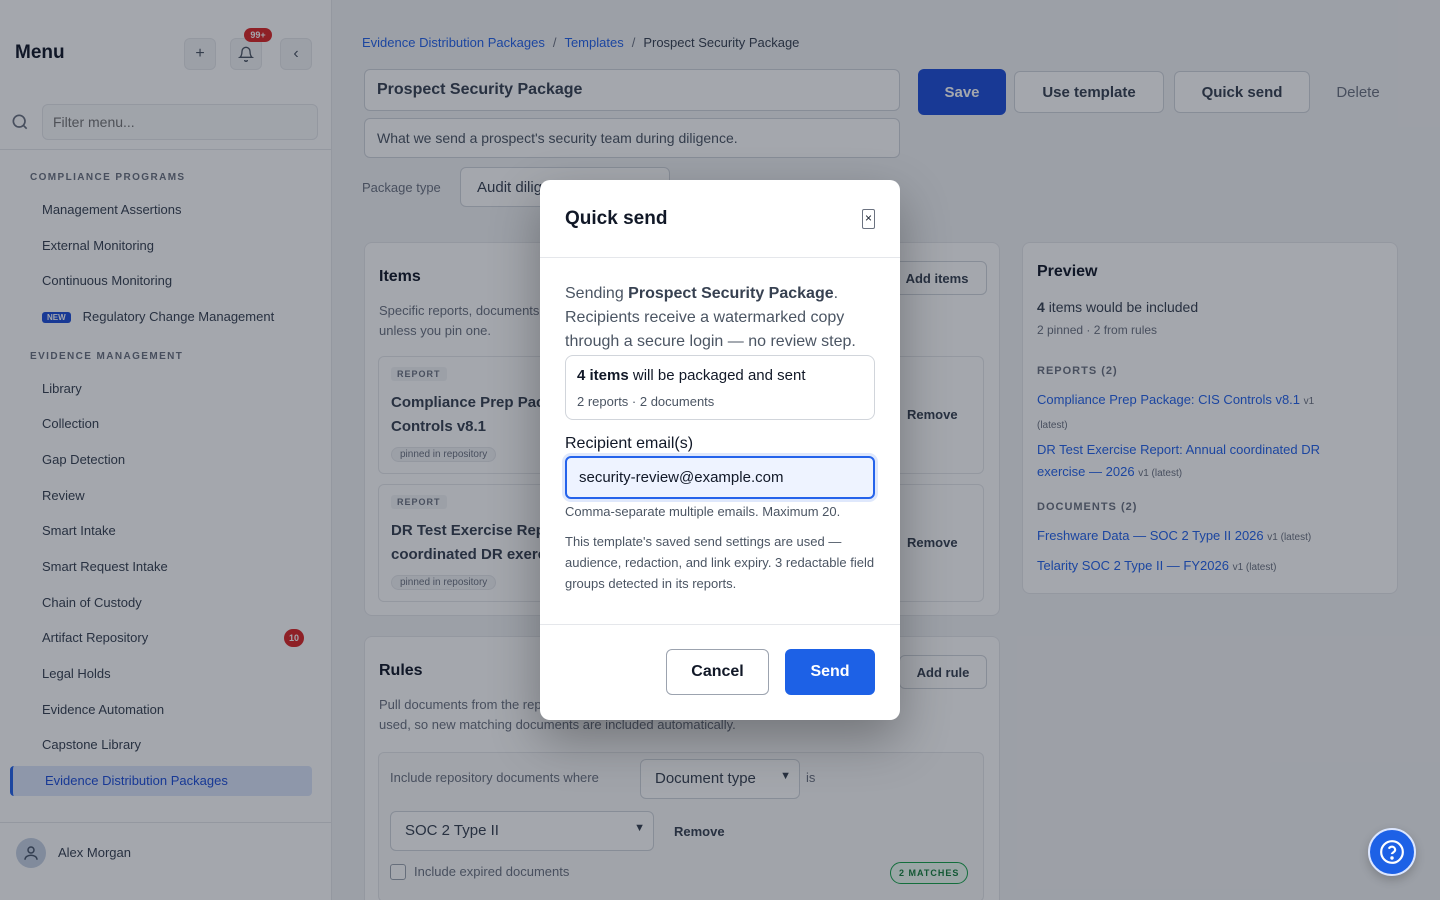  I want to click on close-button: ×, so click(868, 219).